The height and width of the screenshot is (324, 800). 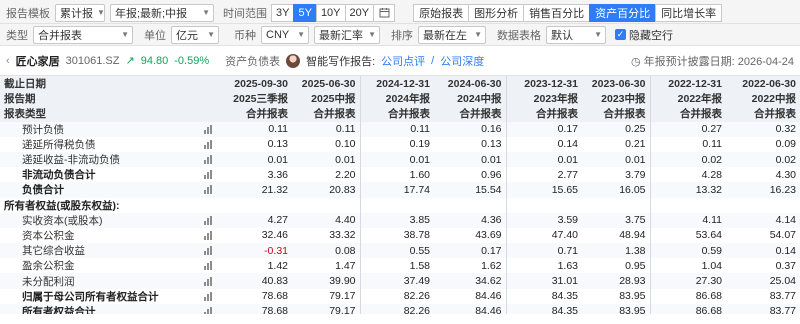 I want to click on stock-name: 匠心家居, so click(x=37, y=61).